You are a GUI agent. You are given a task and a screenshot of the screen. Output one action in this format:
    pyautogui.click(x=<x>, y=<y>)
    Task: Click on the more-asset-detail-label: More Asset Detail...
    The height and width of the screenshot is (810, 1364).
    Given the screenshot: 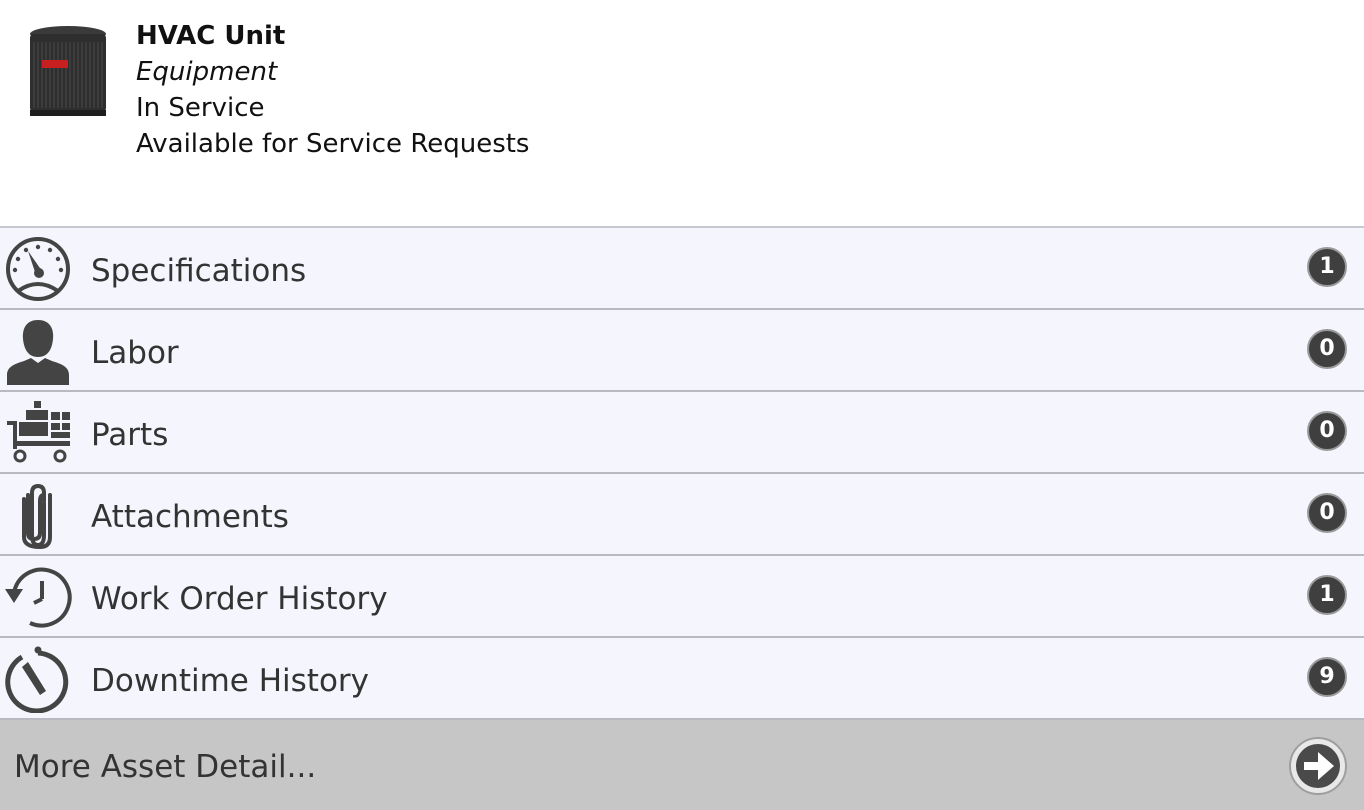 What is the action you would take?
    pyautogui.click(x=165, y=767)
    